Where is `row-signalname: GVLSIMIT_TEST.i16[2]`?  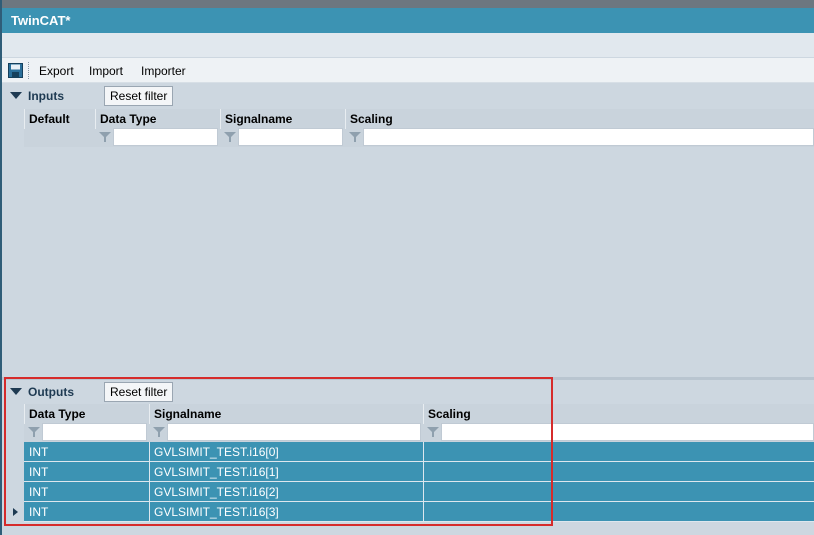 row-signalname: GVLSIMIT_TEST.i16[2] is located at coordinates (216, 492).